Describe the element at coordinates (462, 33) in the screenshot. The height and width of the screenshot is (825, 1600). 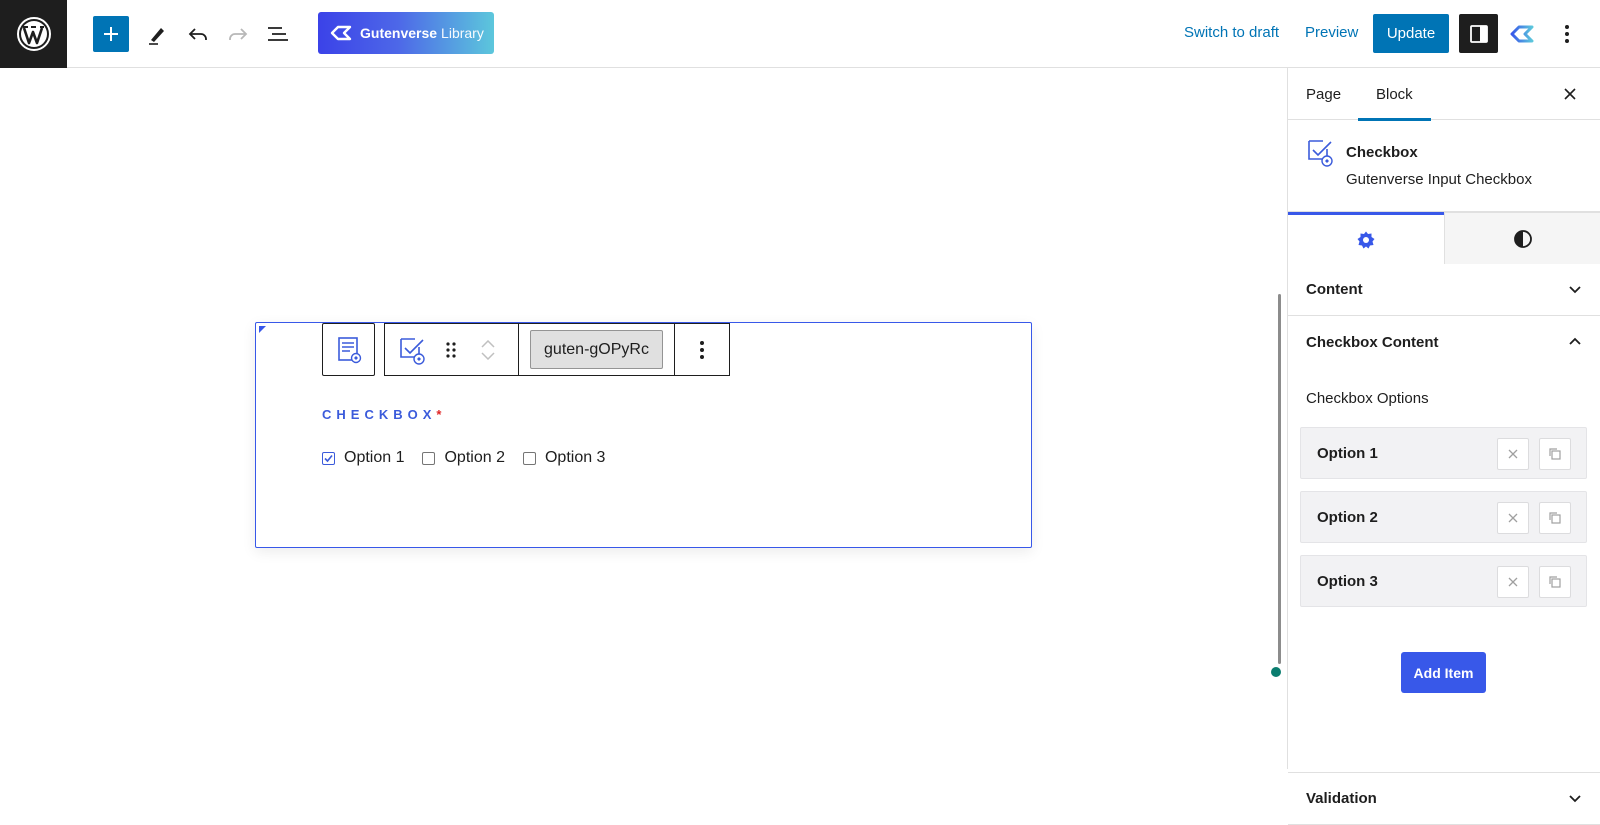
I see `library-label-light: Library` at that location.